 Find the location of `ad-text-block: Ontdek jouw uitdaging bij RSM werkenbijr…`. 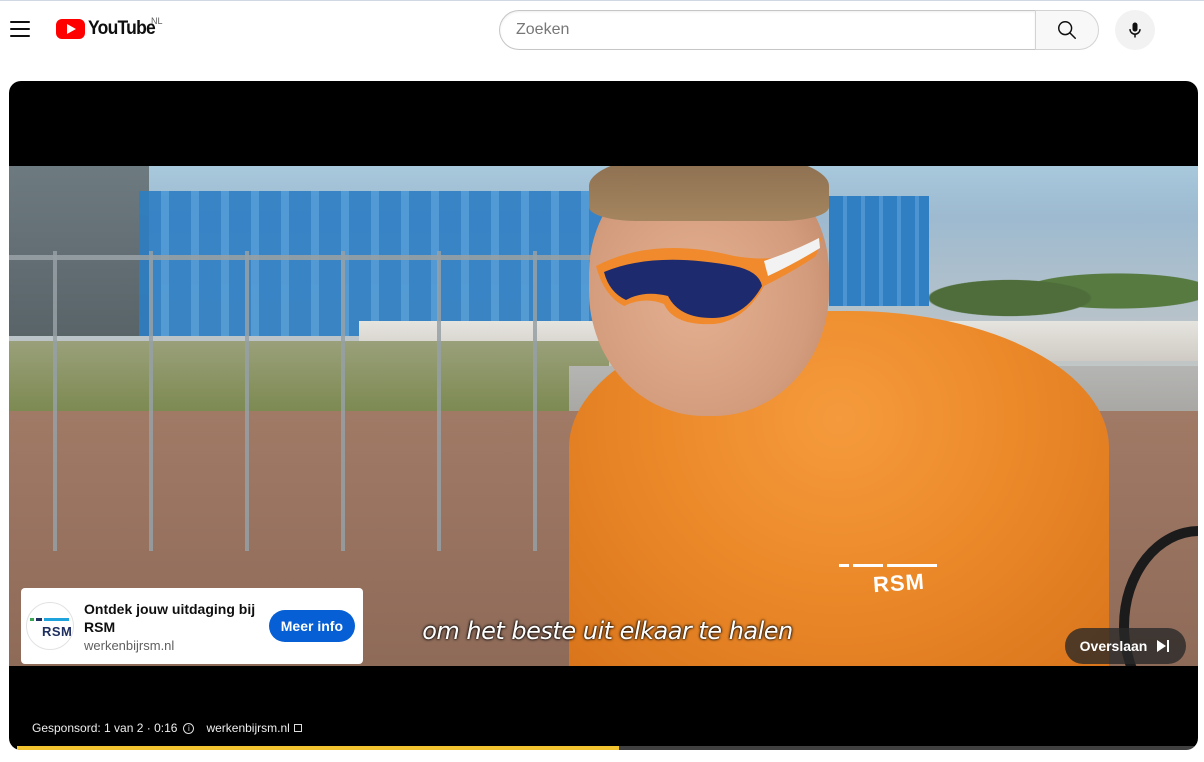

ad-text-block: Ontdek jouw uitdaging bij RSM werkenbijr… is located at coordinates (174, 626).